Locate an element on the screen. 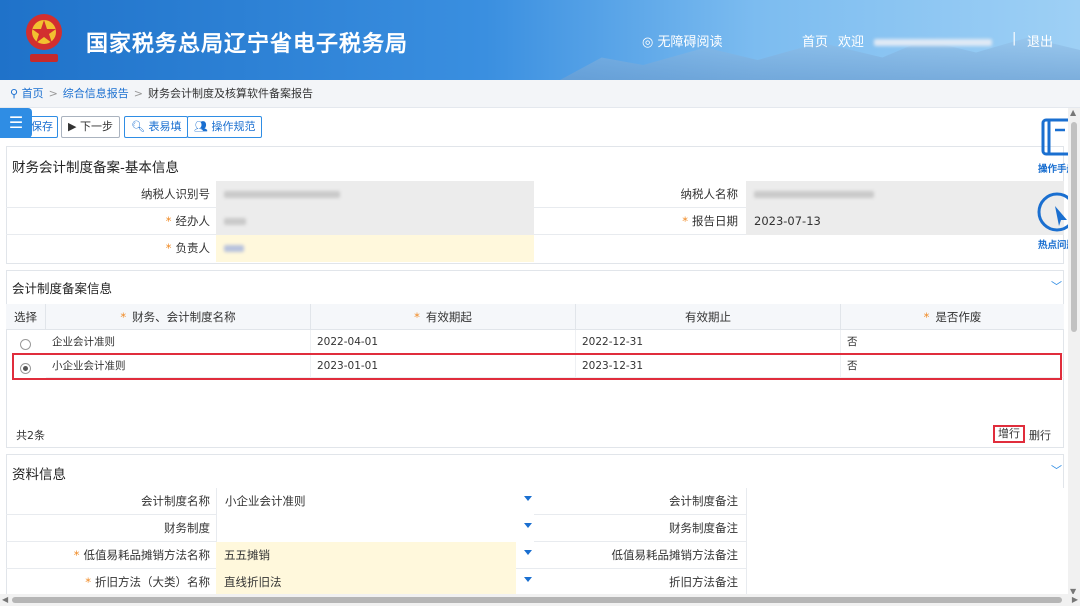 This screenshot has width=1080, height=606. play-icon: ▶ is located at coordinates (72, 126).